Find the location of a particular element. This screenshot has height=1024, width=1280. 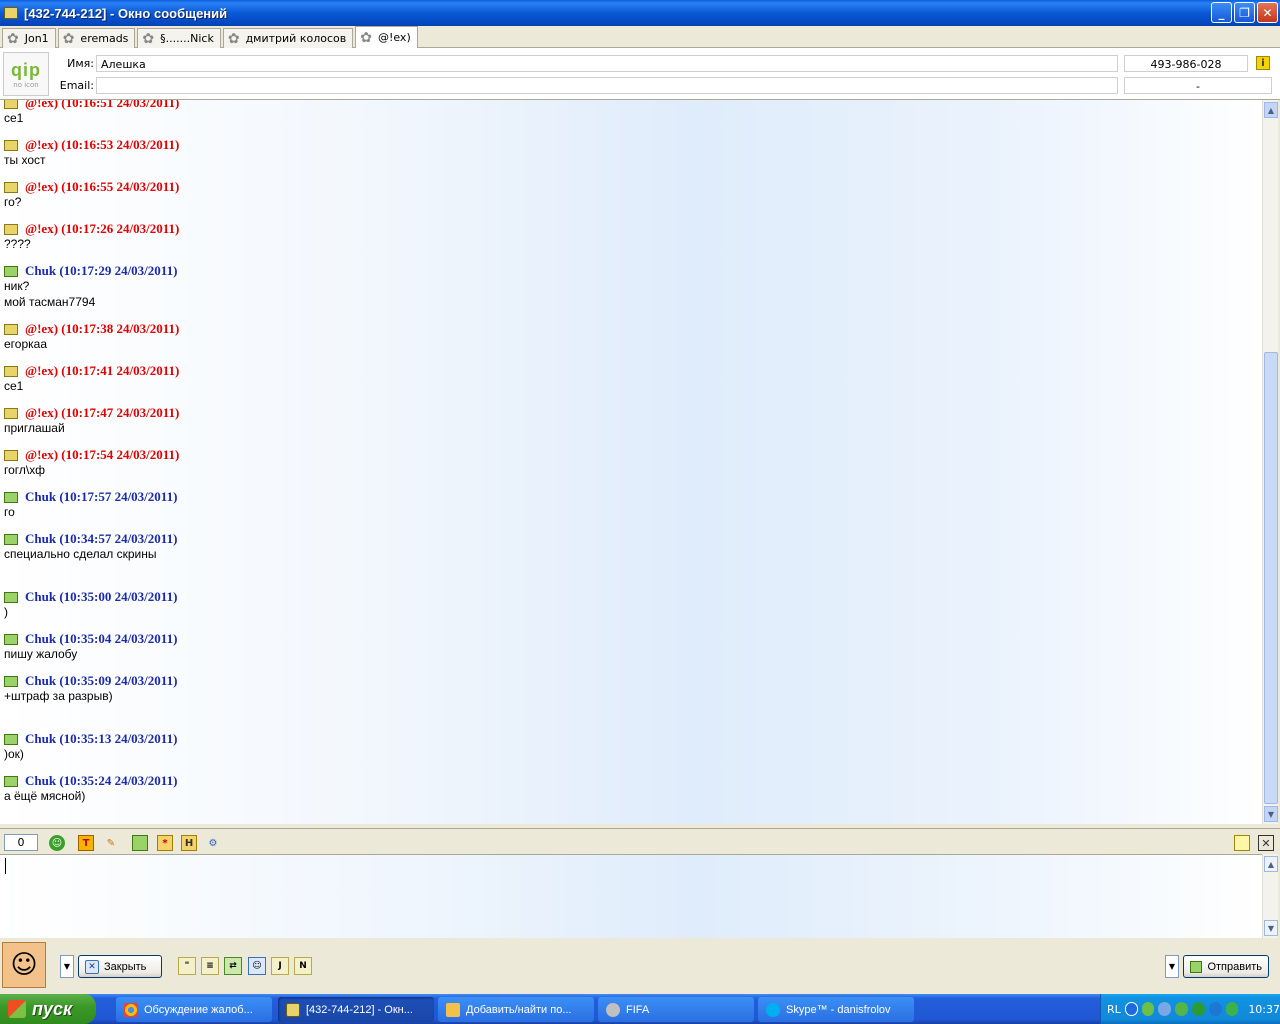

task-label: FIFA is located at coordinates (638, 1009).